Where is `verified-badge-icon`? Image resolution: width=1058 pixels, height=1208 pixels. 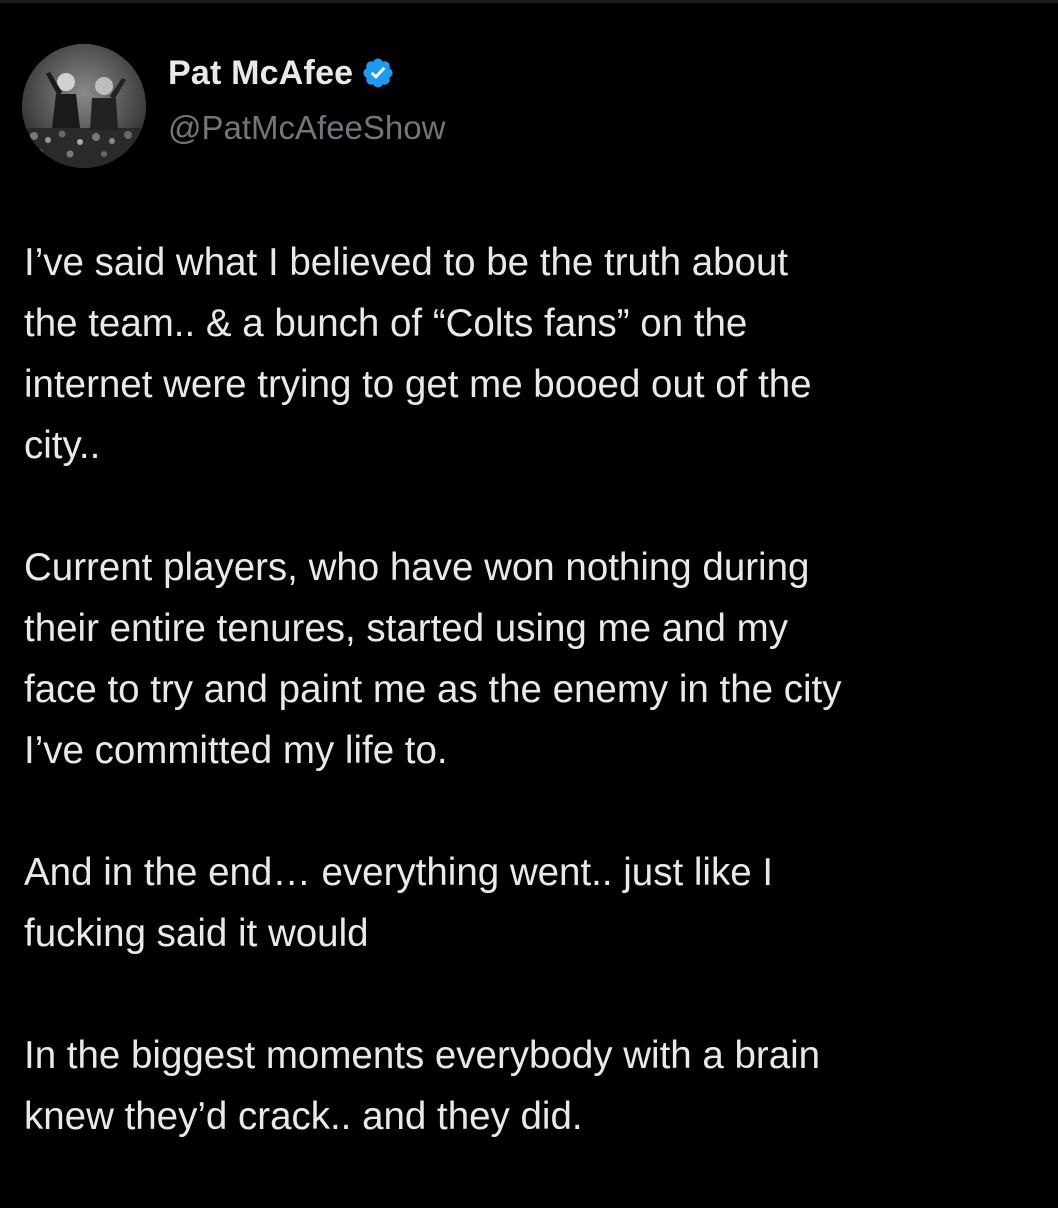 verified-badge-icon is located at coordinates (378, 73).